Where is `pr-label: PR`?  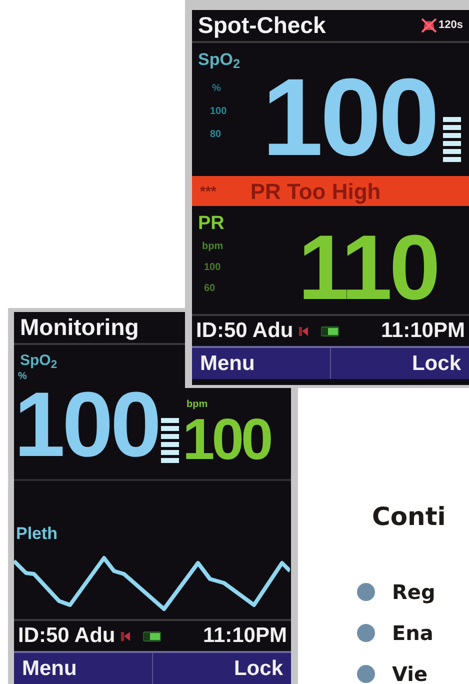
pr-label: PR is located at coordinates (212, 224).